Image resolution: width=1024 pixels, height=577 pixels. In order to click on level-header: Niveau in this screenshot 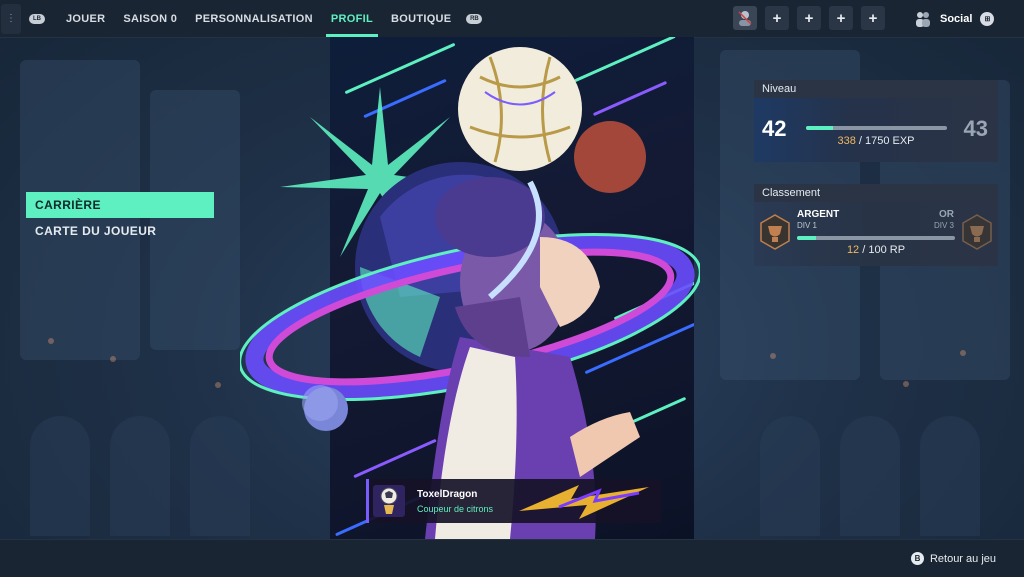, I will do `click(876, 89)`.